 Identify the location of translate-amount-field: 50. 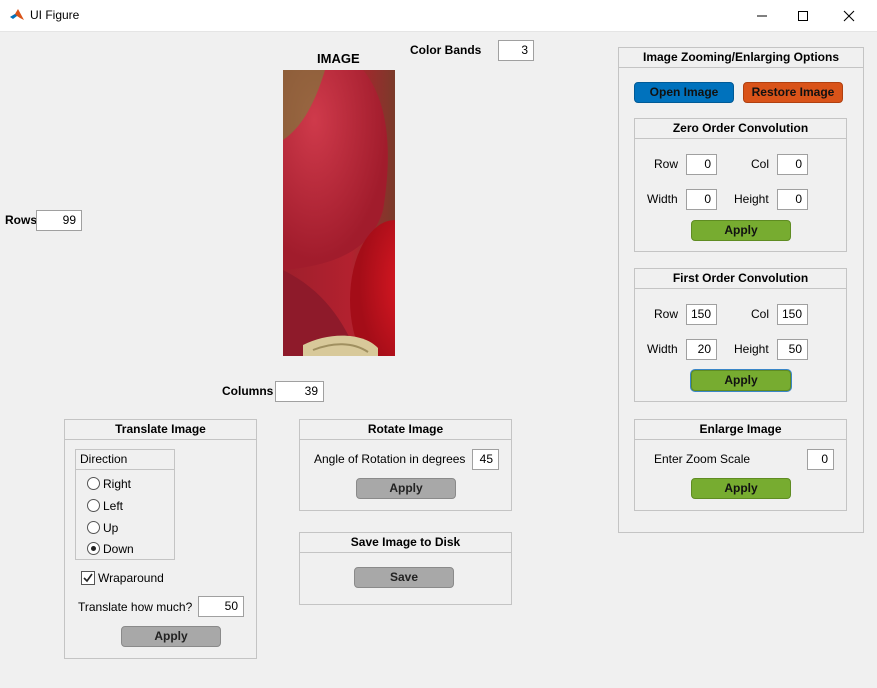
(221, 606).